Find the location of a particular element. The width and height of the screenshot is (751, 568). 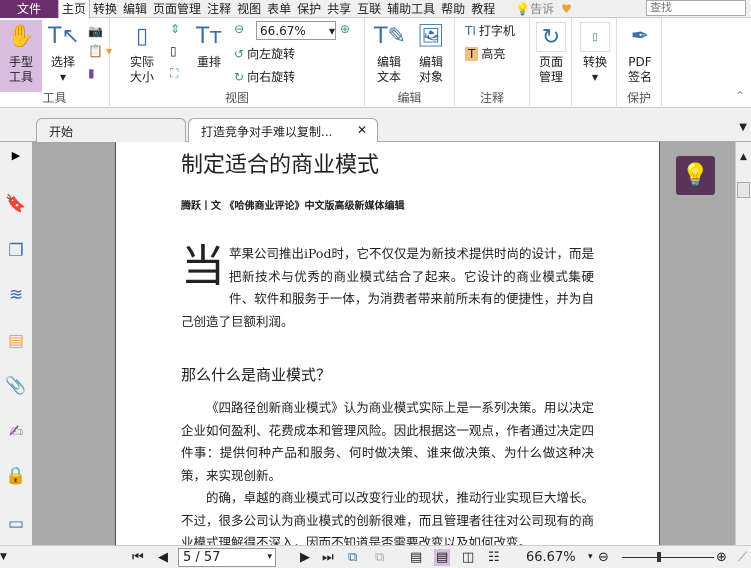

zoom-out-button: ⊖ is located at coordinates (239, 29).